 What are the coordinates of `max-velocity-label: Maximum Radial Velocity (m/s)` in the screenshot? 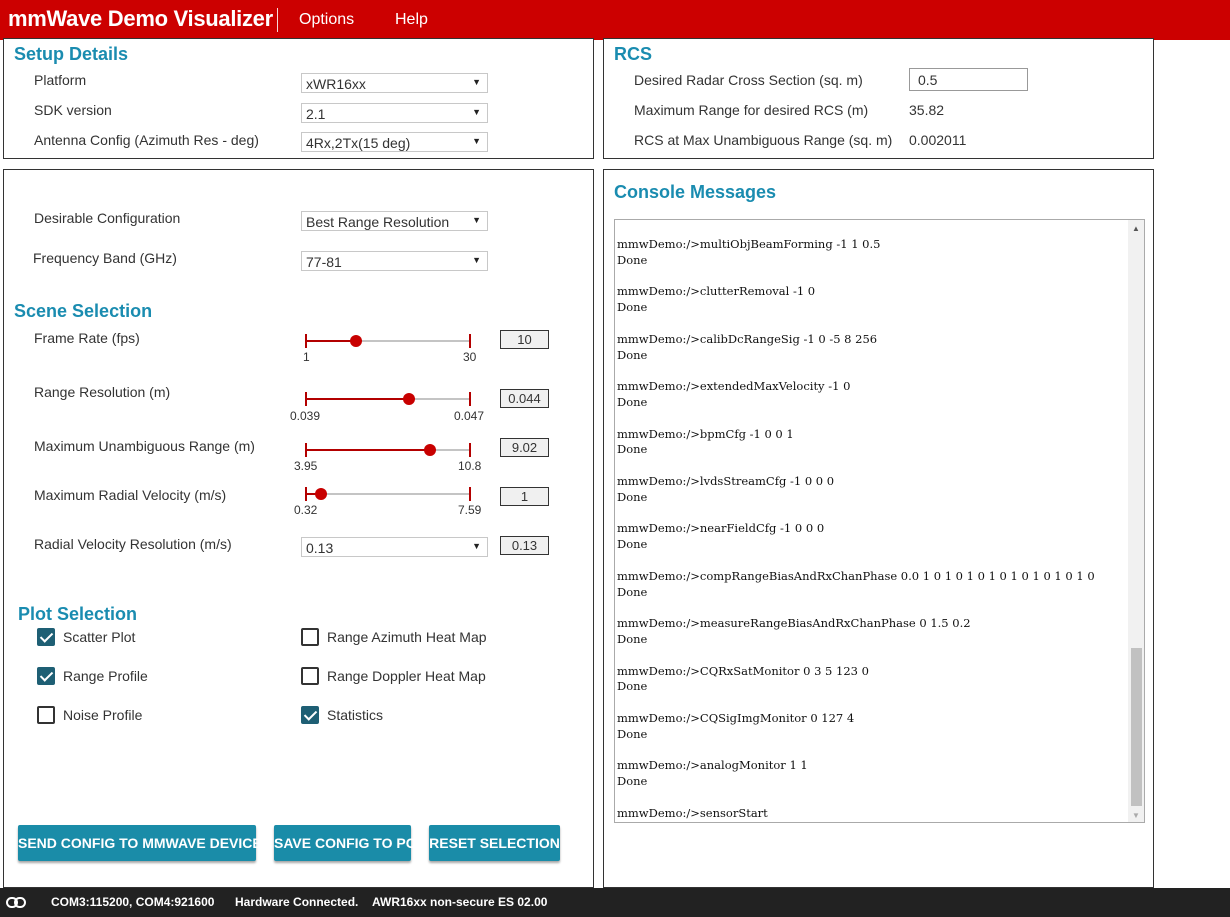 It's located at (130, 495).